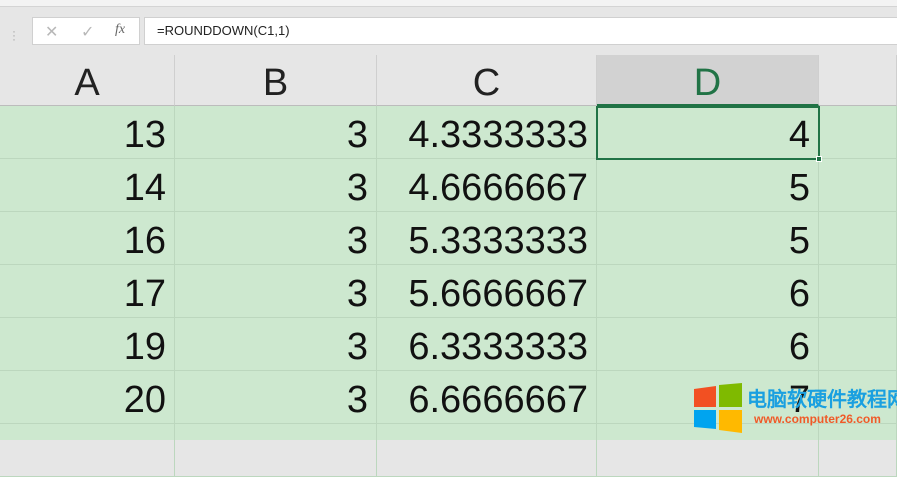  Describe the element at coordinates (520, 31) in the screenshot. I see `formula-input: =ROUNDDOWN(C1,1)` at that location.